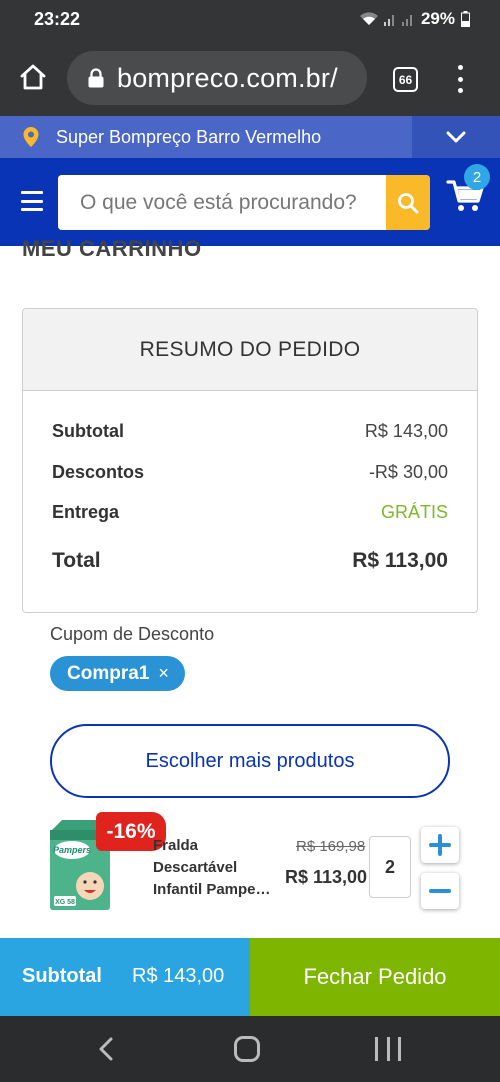 This screenshot has height=1082, width=500. Describe the element at coordinates (72, 850) in the screenshot. I see `package-brand: Pampers` at that location.